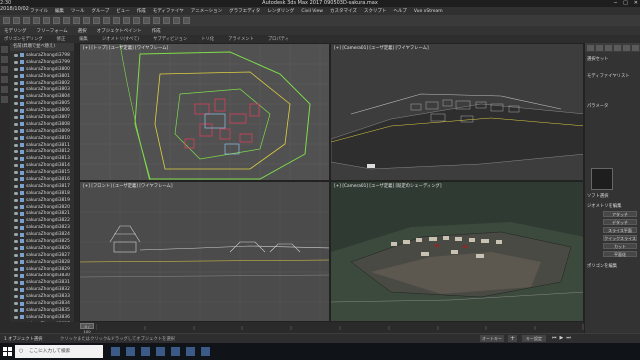  What do you see at coordinates (42, 131) in the screenshot?
I see `list-item: sakuraZhongdi3809` at bounding box center [42, 131].